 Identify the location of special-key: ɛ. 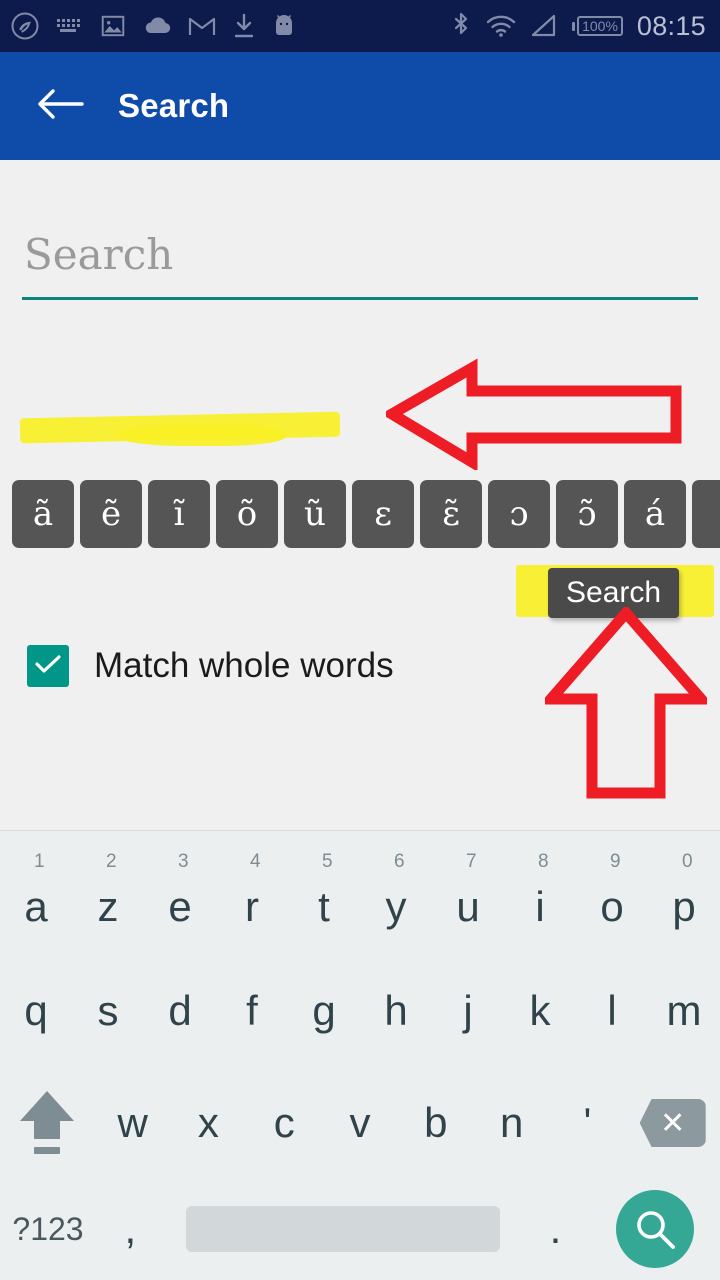
(383, 514).